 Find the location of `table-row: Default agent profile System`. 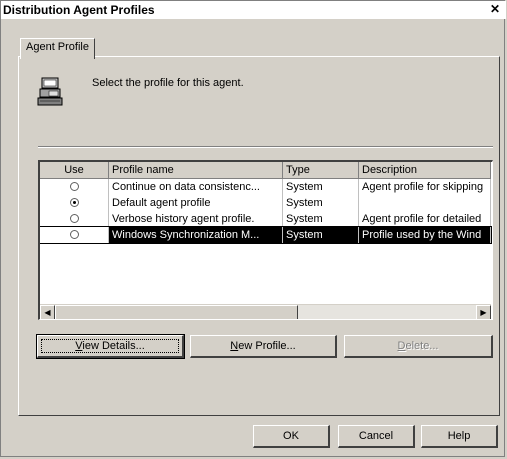

table-row: Default agent profile System is located at coordinates (265, 203).